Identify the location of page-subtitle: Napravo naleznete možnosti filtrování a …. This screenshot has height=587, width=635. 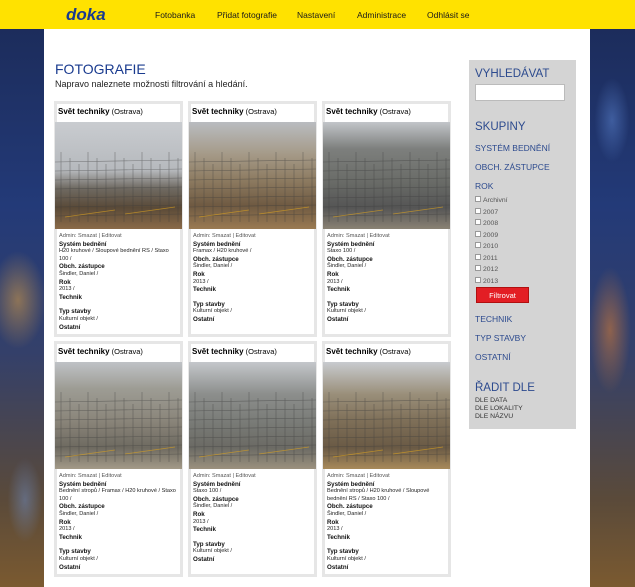
(151, 84).